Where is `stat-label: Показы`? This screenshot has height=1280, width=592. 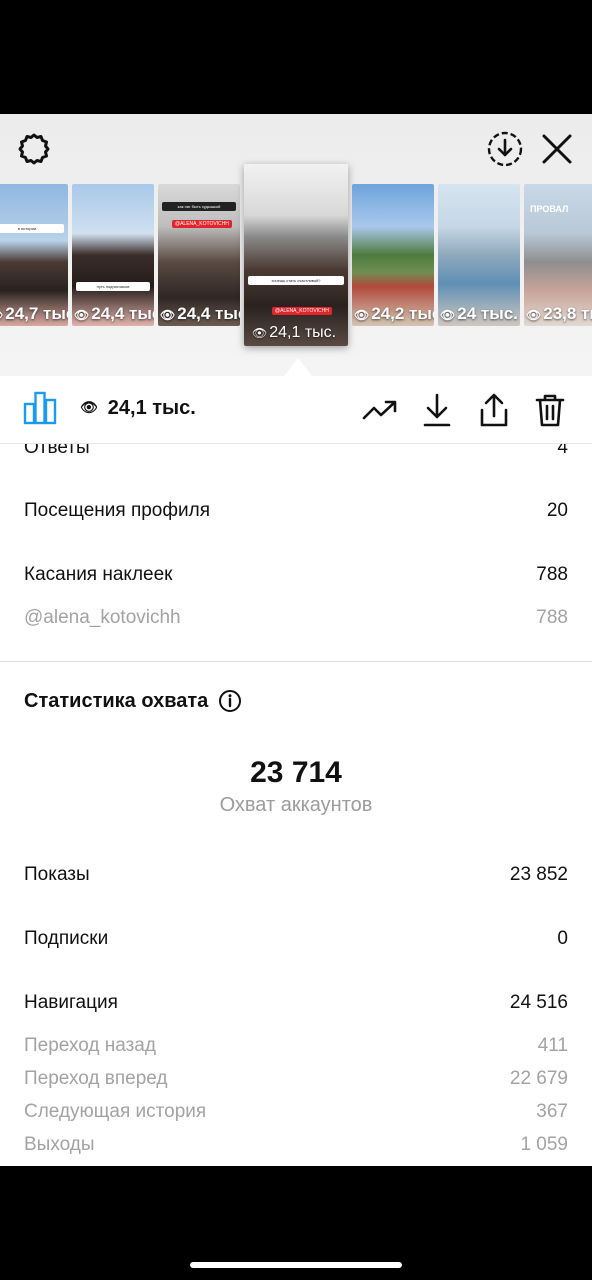 stat-label: Показы is located at coordinates (57, 874).